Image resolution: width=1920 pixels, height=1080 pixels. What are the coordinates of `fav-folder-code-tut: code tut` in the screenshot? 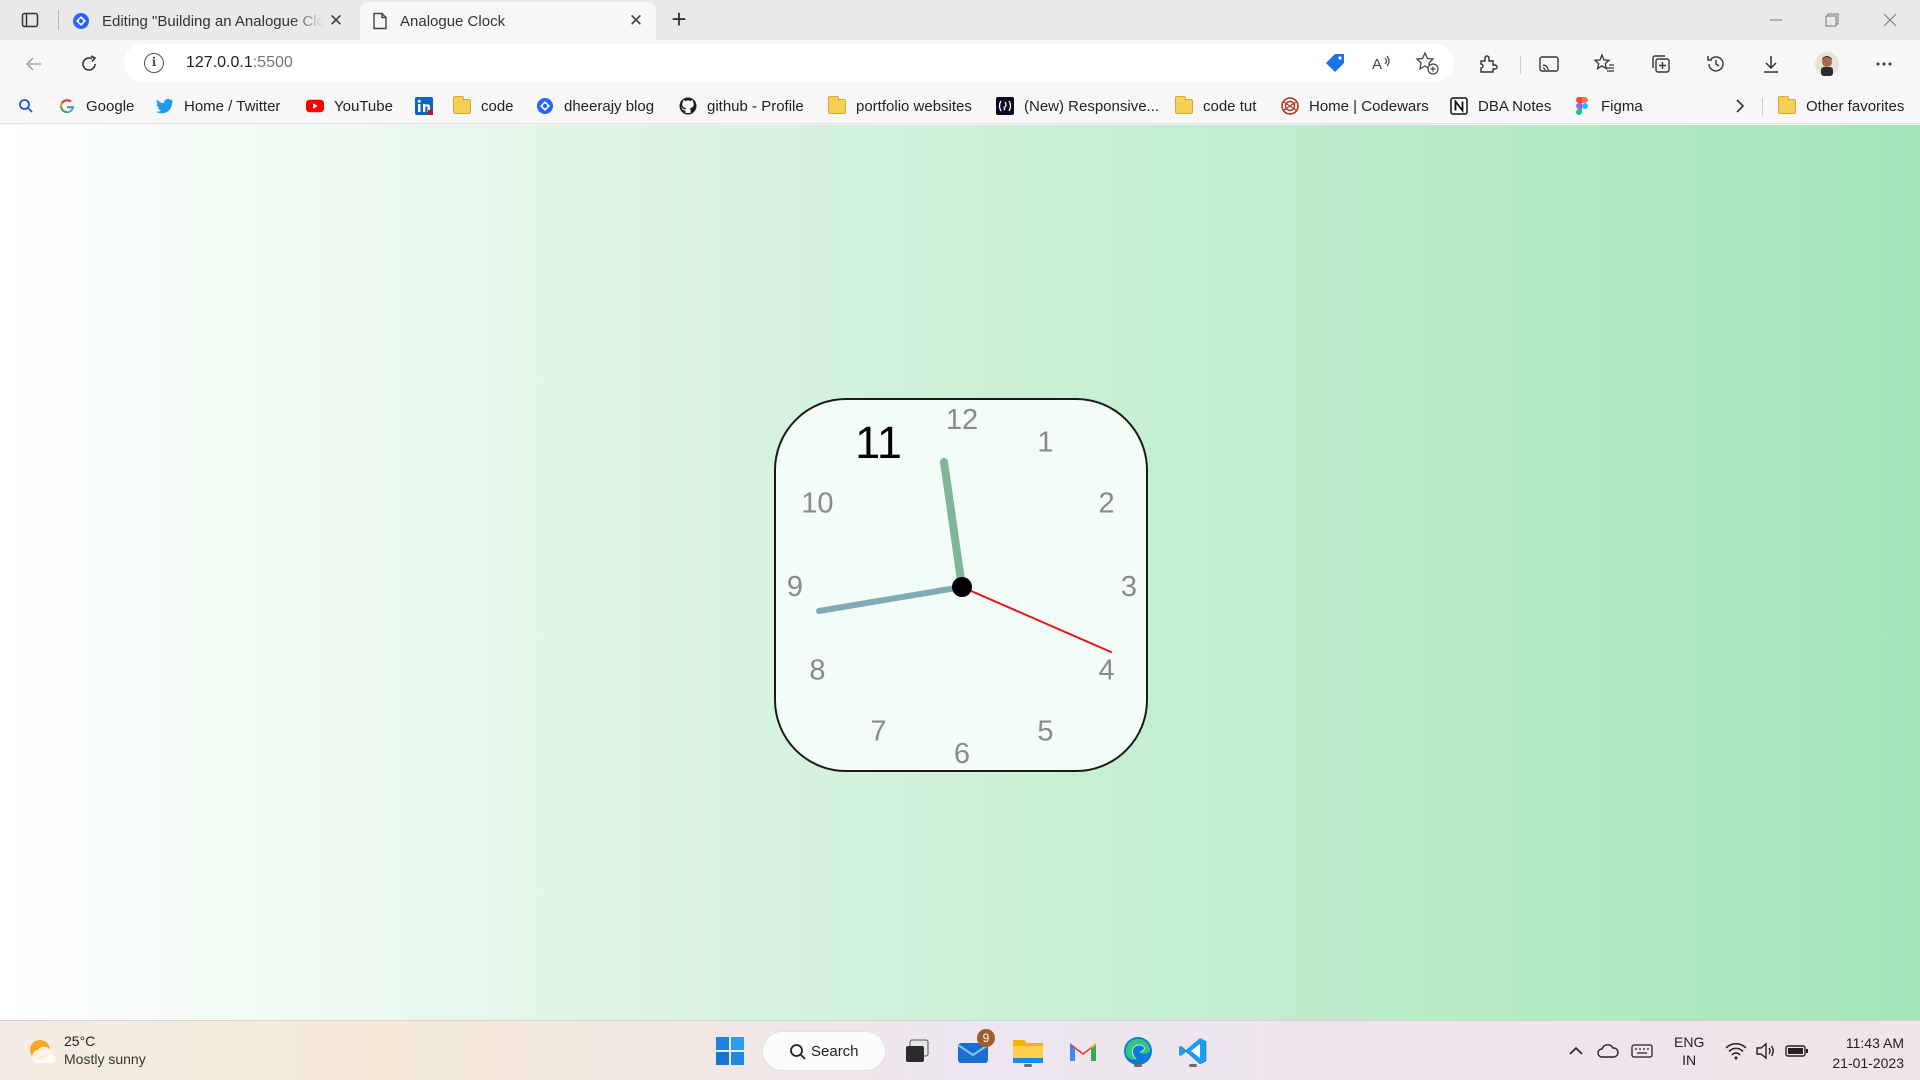 It's located at (1215, 106).